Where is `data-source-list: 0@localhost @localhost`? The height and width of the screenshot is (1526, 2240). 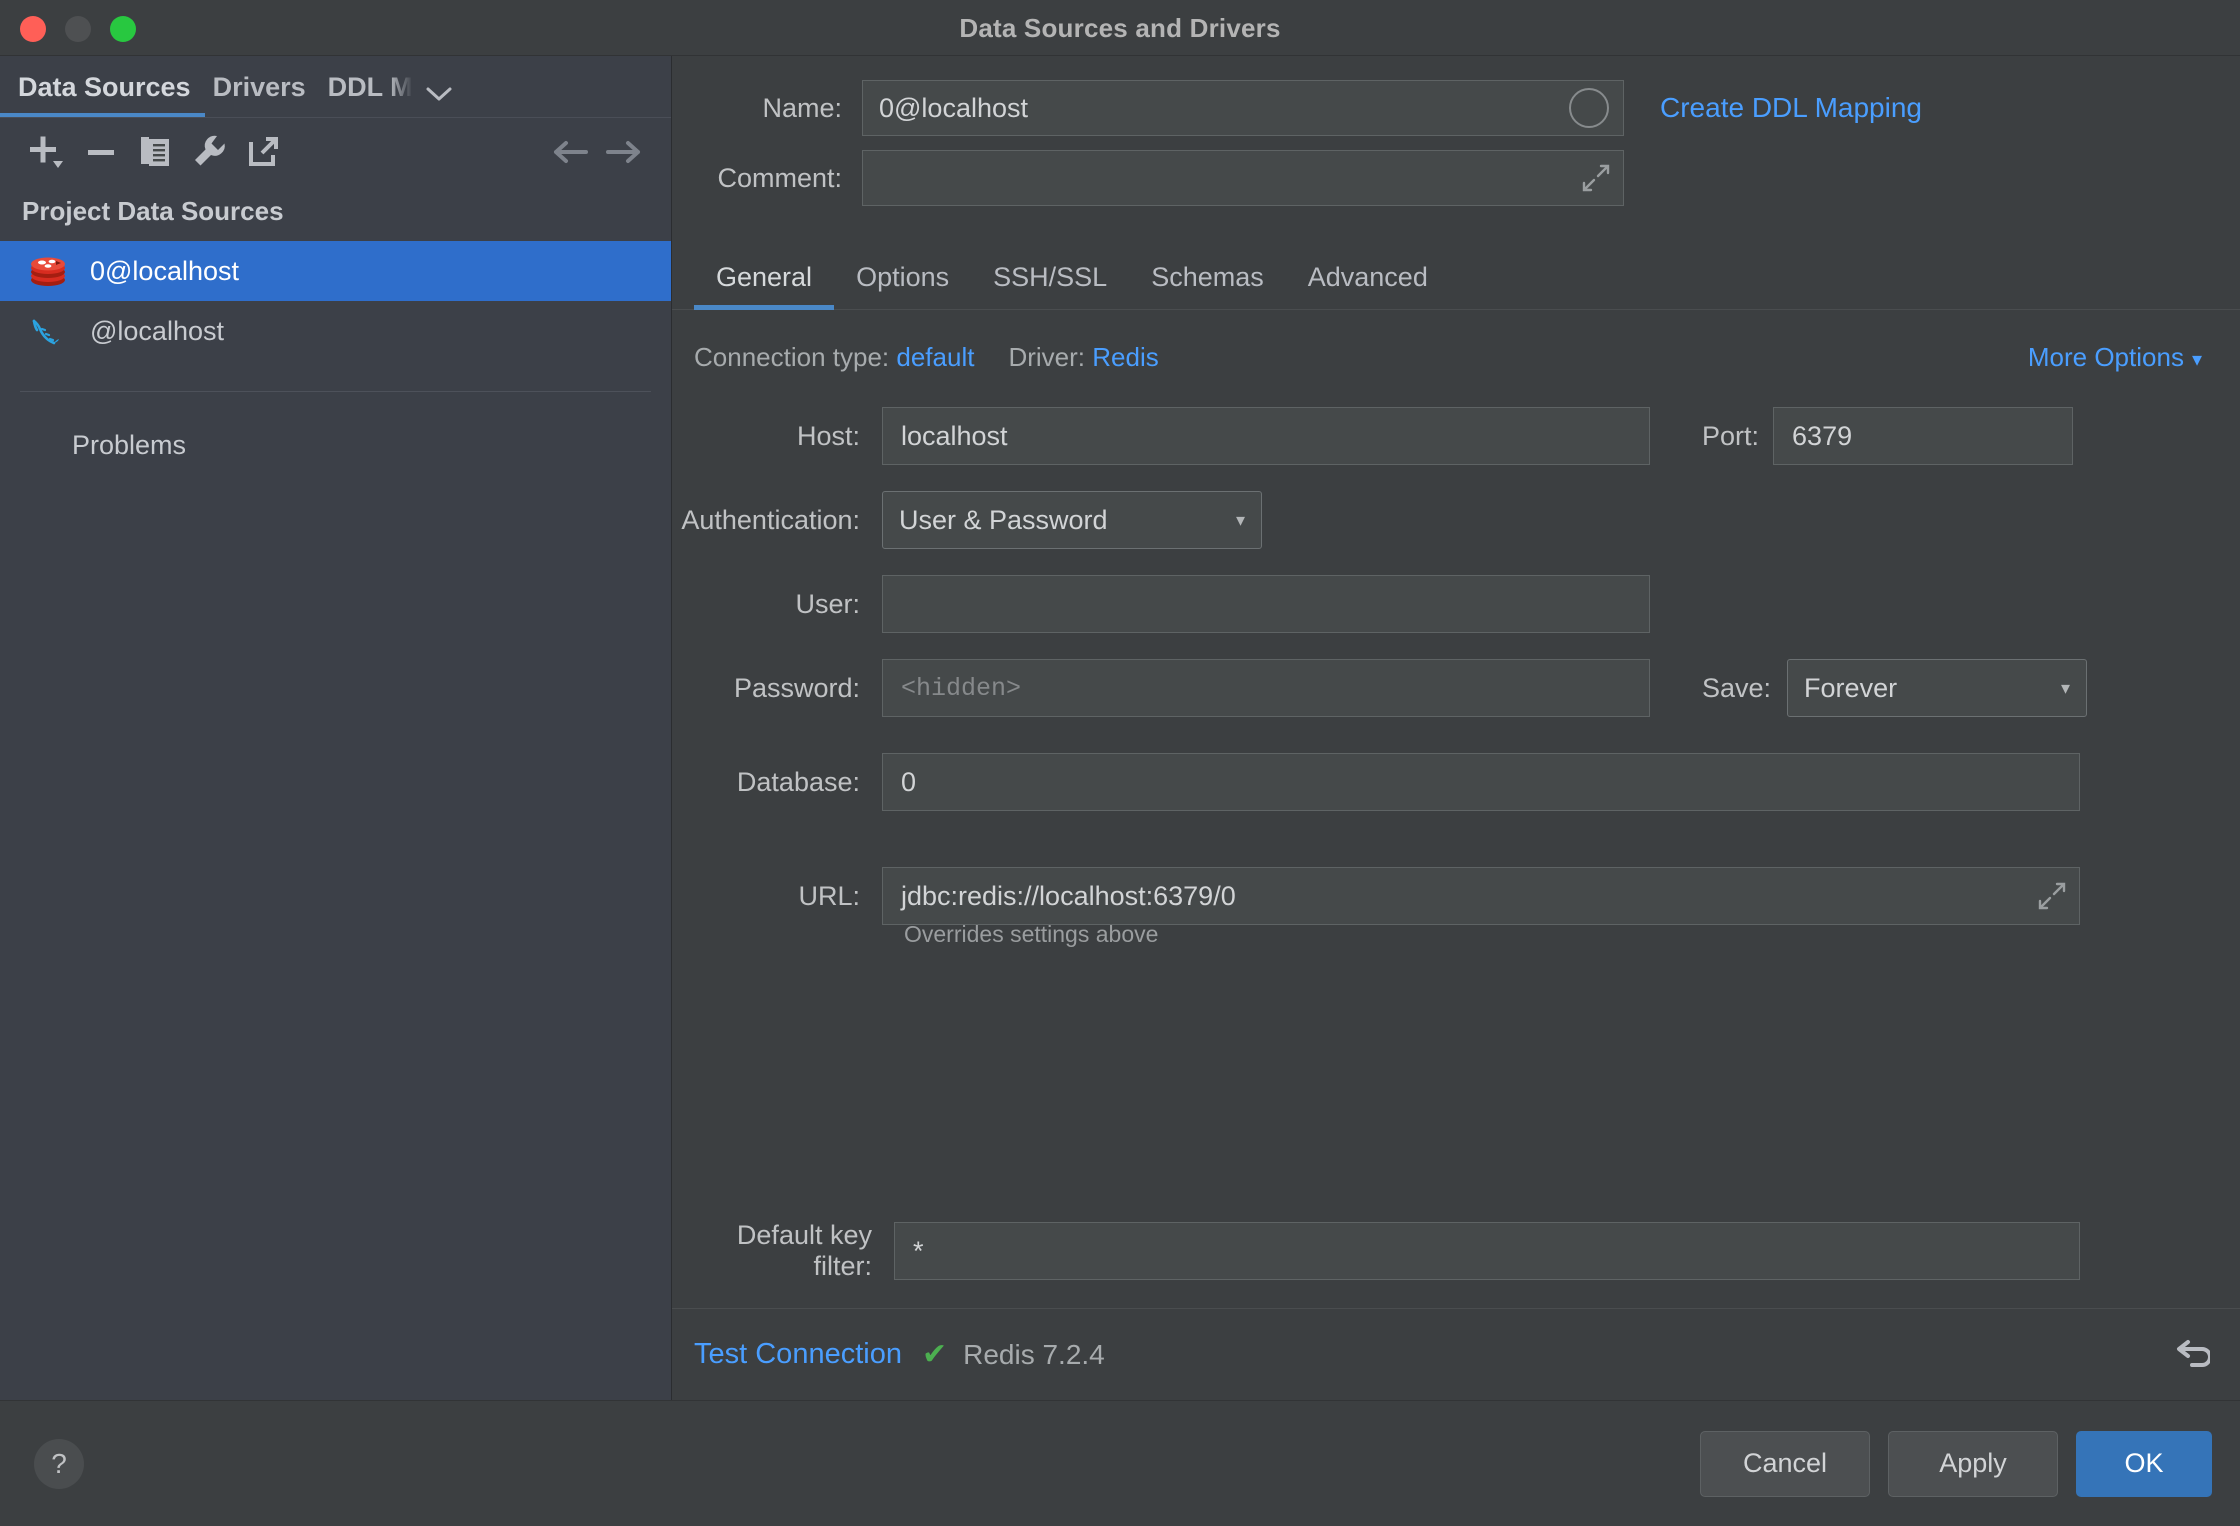 data-source-list: 0@localhost @localhost is located at coordinates (335, 301).